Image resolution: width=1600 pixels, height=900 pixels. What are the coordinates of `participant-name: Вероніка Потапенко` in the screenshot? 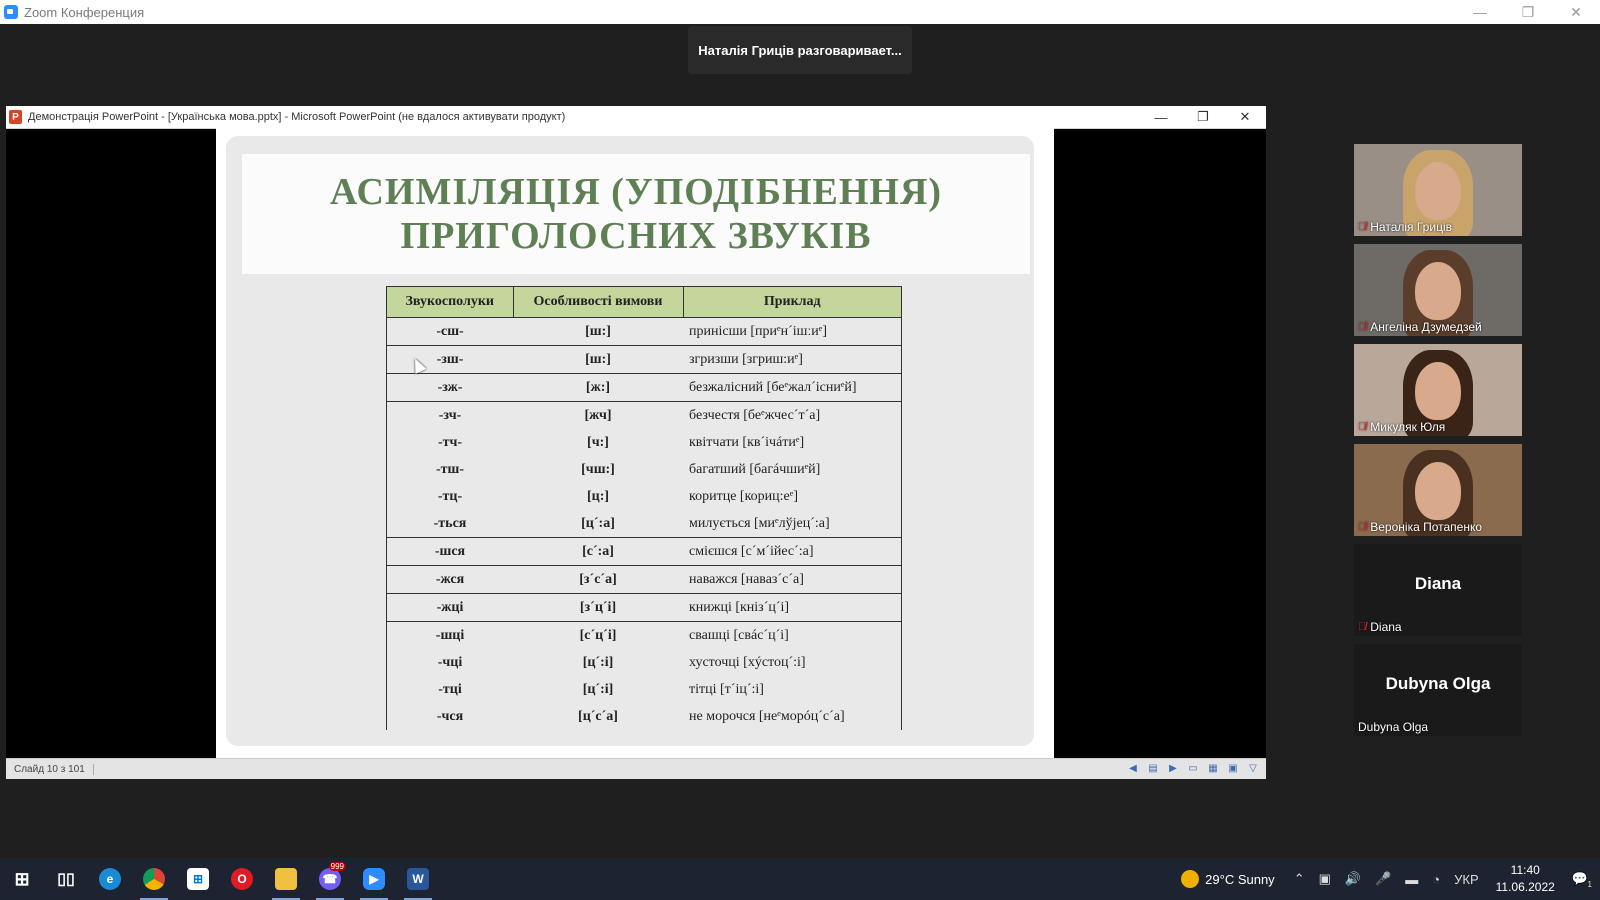 It's located at (1426, 527).